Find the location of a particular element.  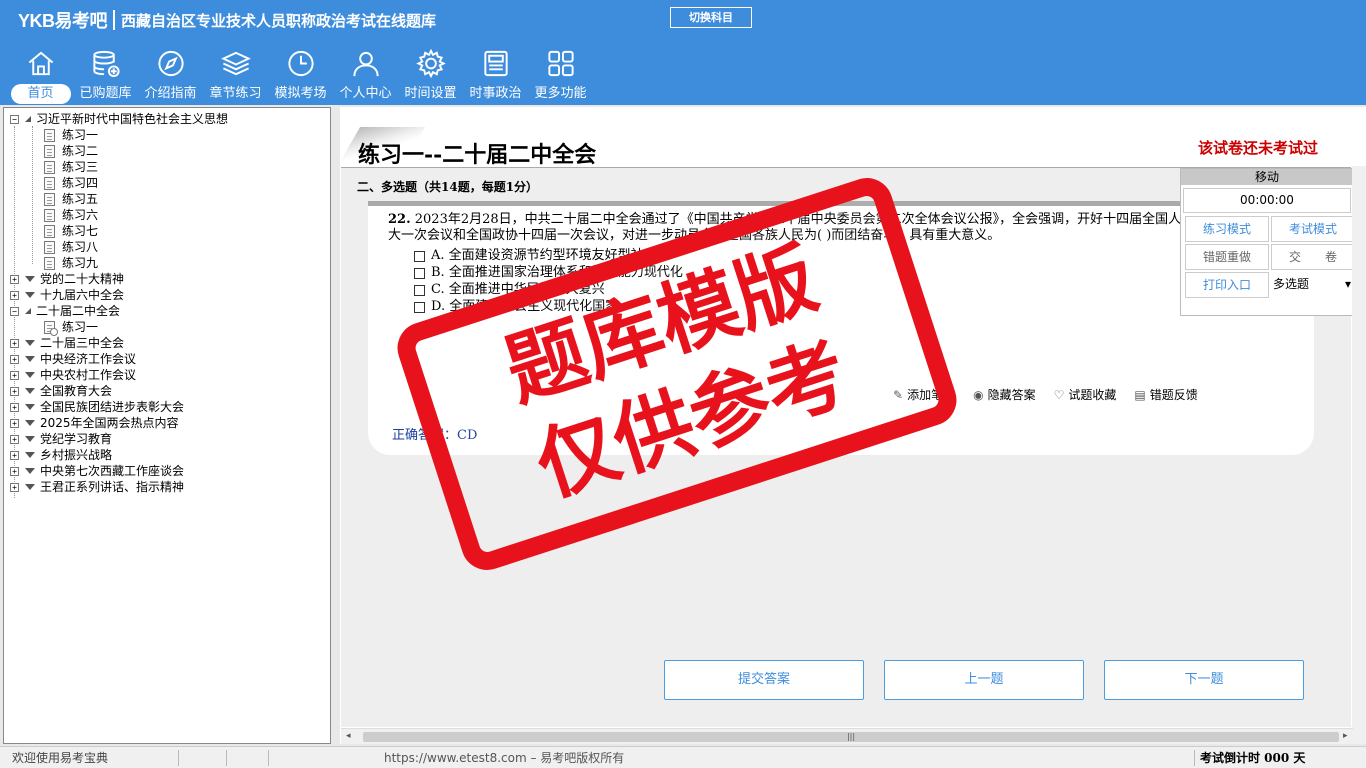

nav-purchased: 已购题库 is located at coordinates (105, 76).